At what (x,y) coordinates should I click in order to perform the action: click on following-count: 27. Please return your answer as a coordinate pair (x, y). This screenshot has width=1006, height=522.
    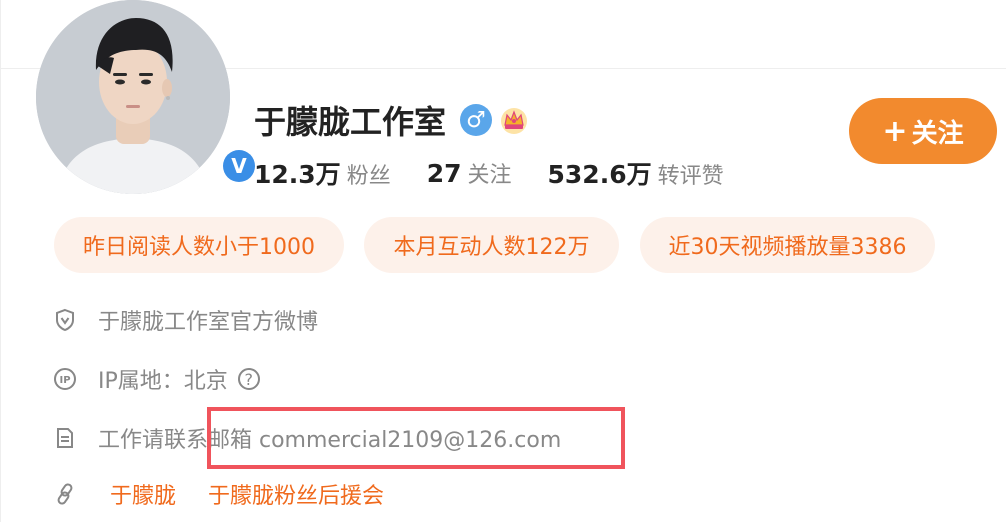
    Looking at the image, I should click on (444, 173).